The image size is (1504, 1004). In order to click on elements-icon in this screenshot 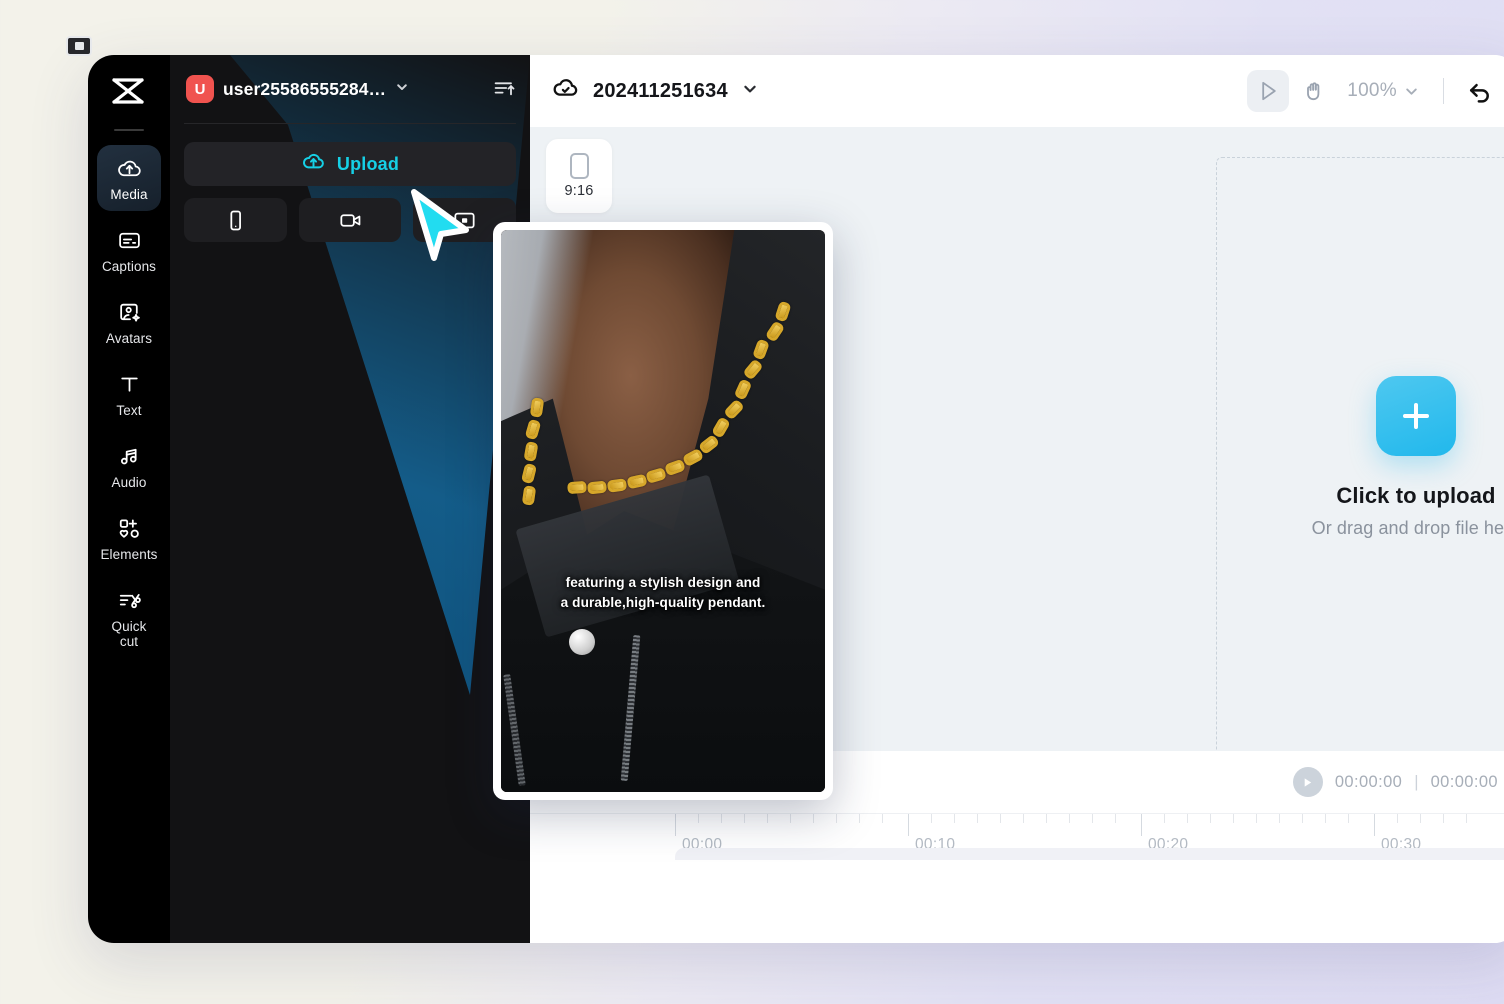, I will do `click(129, 528)`.